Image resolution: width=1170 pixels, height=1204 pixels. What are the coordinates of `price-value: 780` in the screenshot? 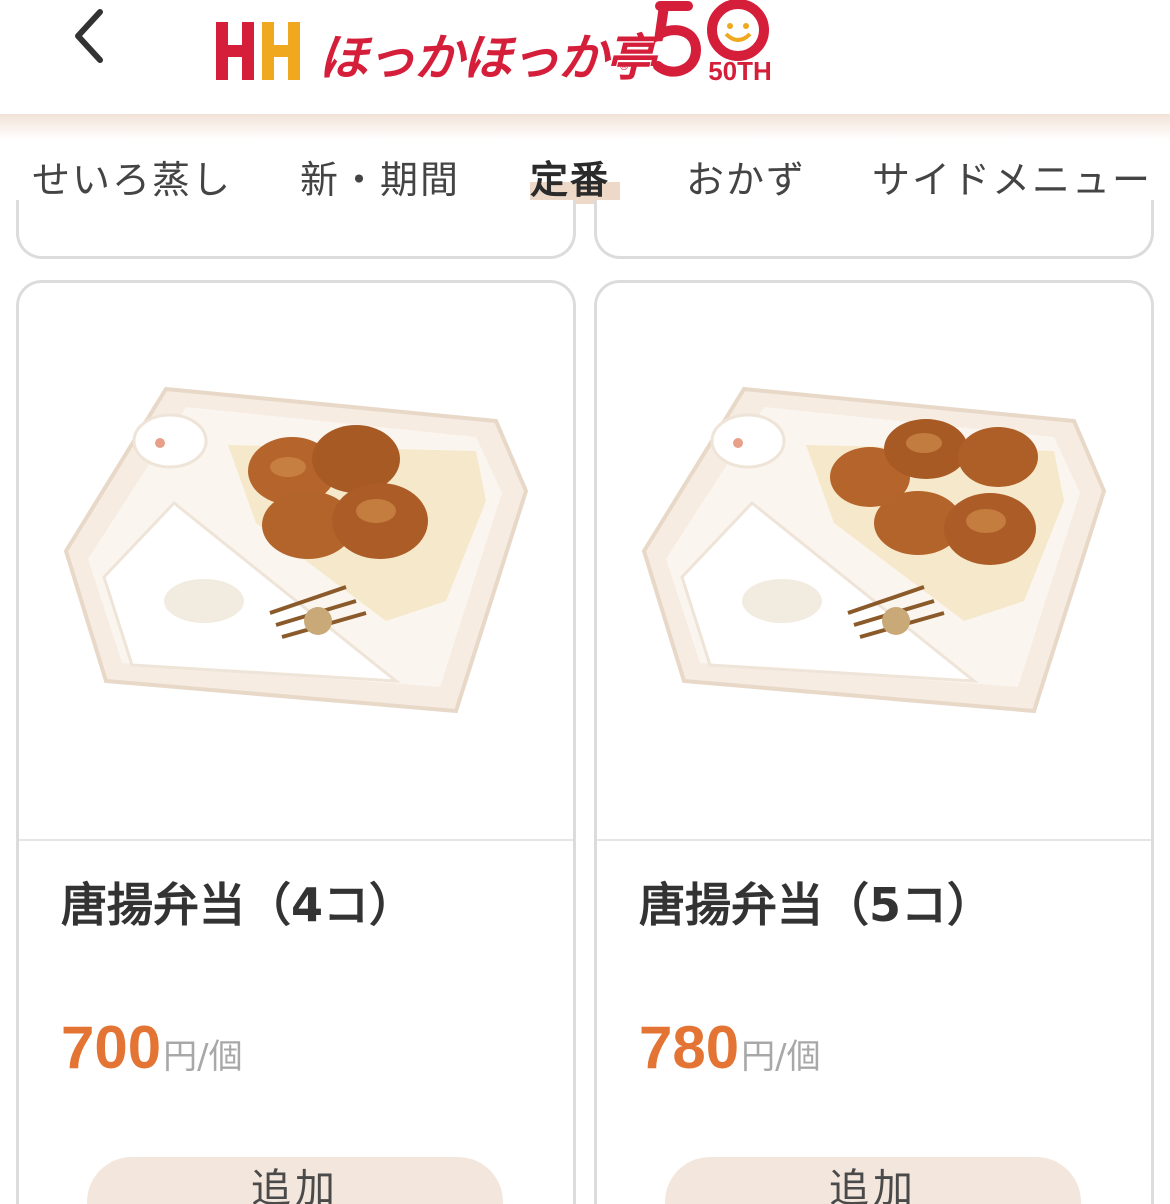 It's located at (689, 1047).